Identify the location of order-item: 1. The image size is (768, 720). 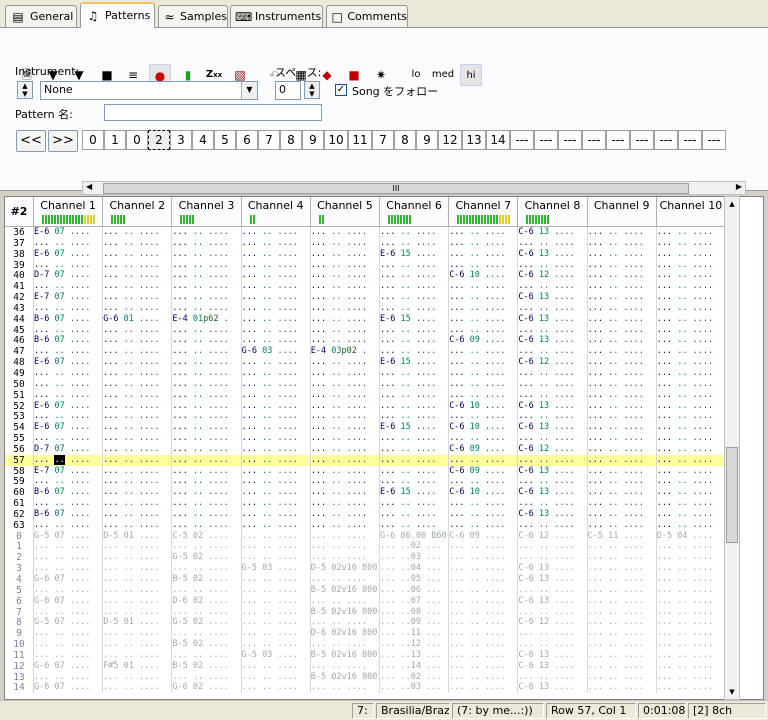
(115, 140).